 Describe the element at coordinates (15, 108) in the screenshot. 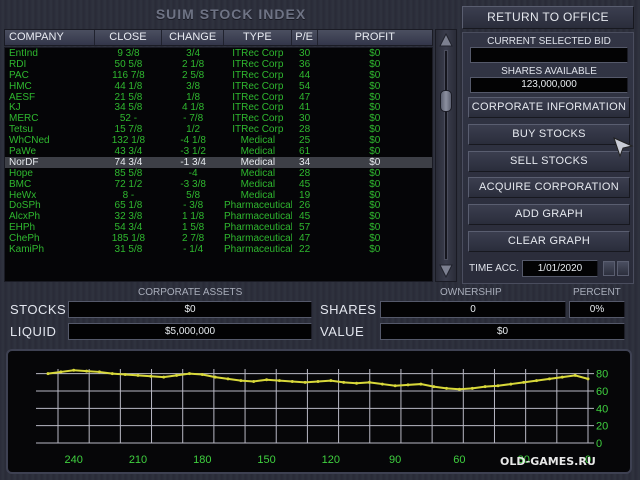

I see `cell-company: KJ` at that location.